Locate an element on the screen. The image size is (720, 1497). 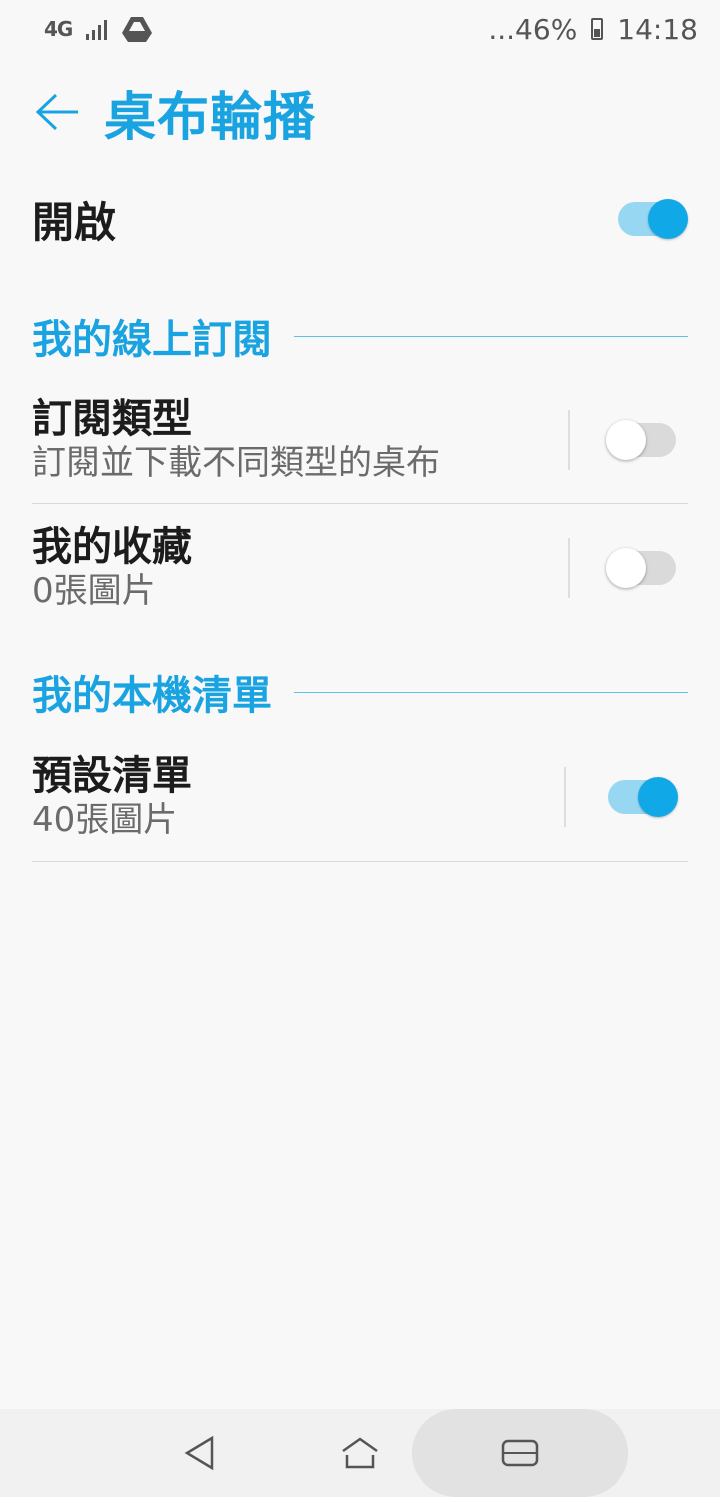
master-toggle-row: 開啟 is located at coordinates (360, 219).